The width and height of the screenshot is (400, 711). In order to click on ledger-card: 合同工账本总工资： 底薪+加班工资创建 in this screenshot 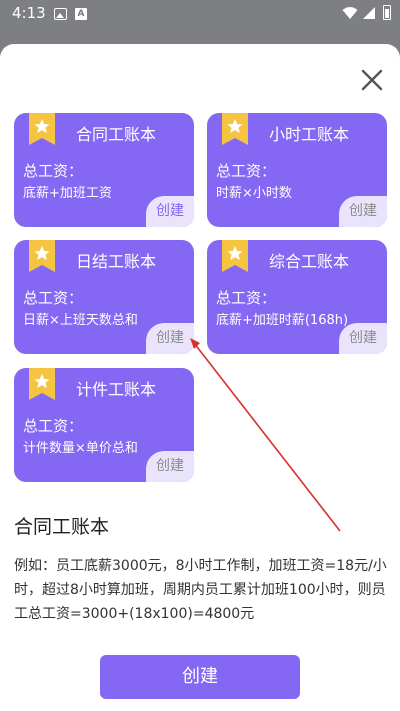, I will do `click(104, 170)`.